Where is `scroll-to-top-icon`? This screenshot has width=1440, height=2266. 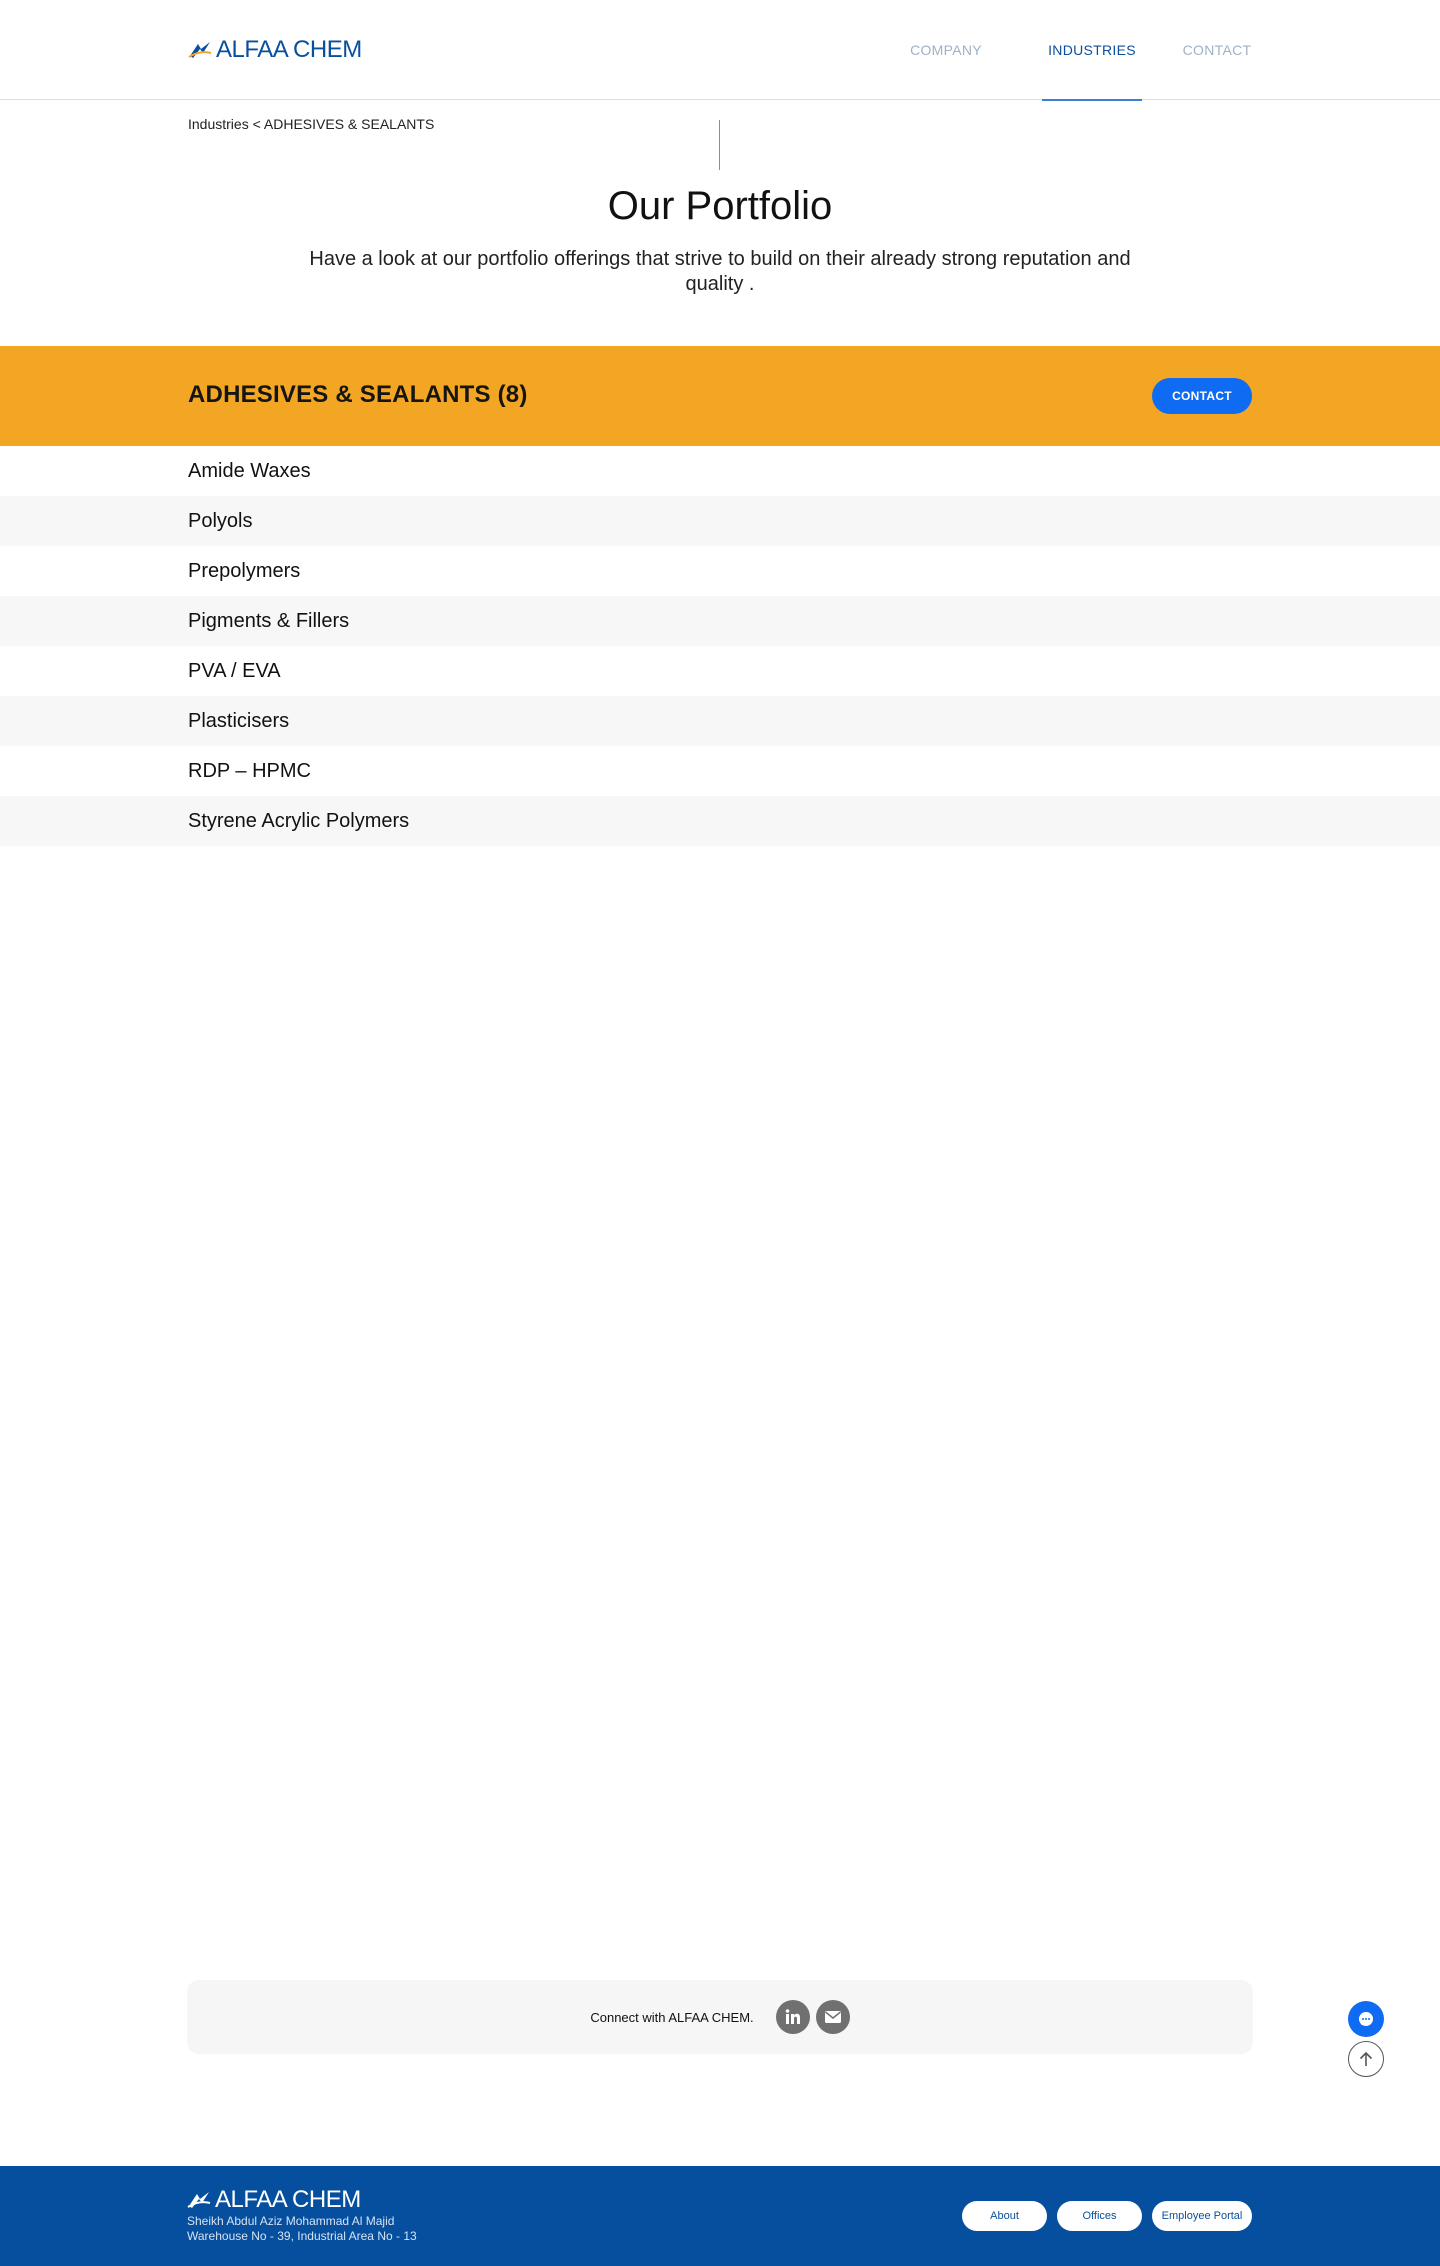 scroll-to-top-icon is located at coordinates (1366, 2059).